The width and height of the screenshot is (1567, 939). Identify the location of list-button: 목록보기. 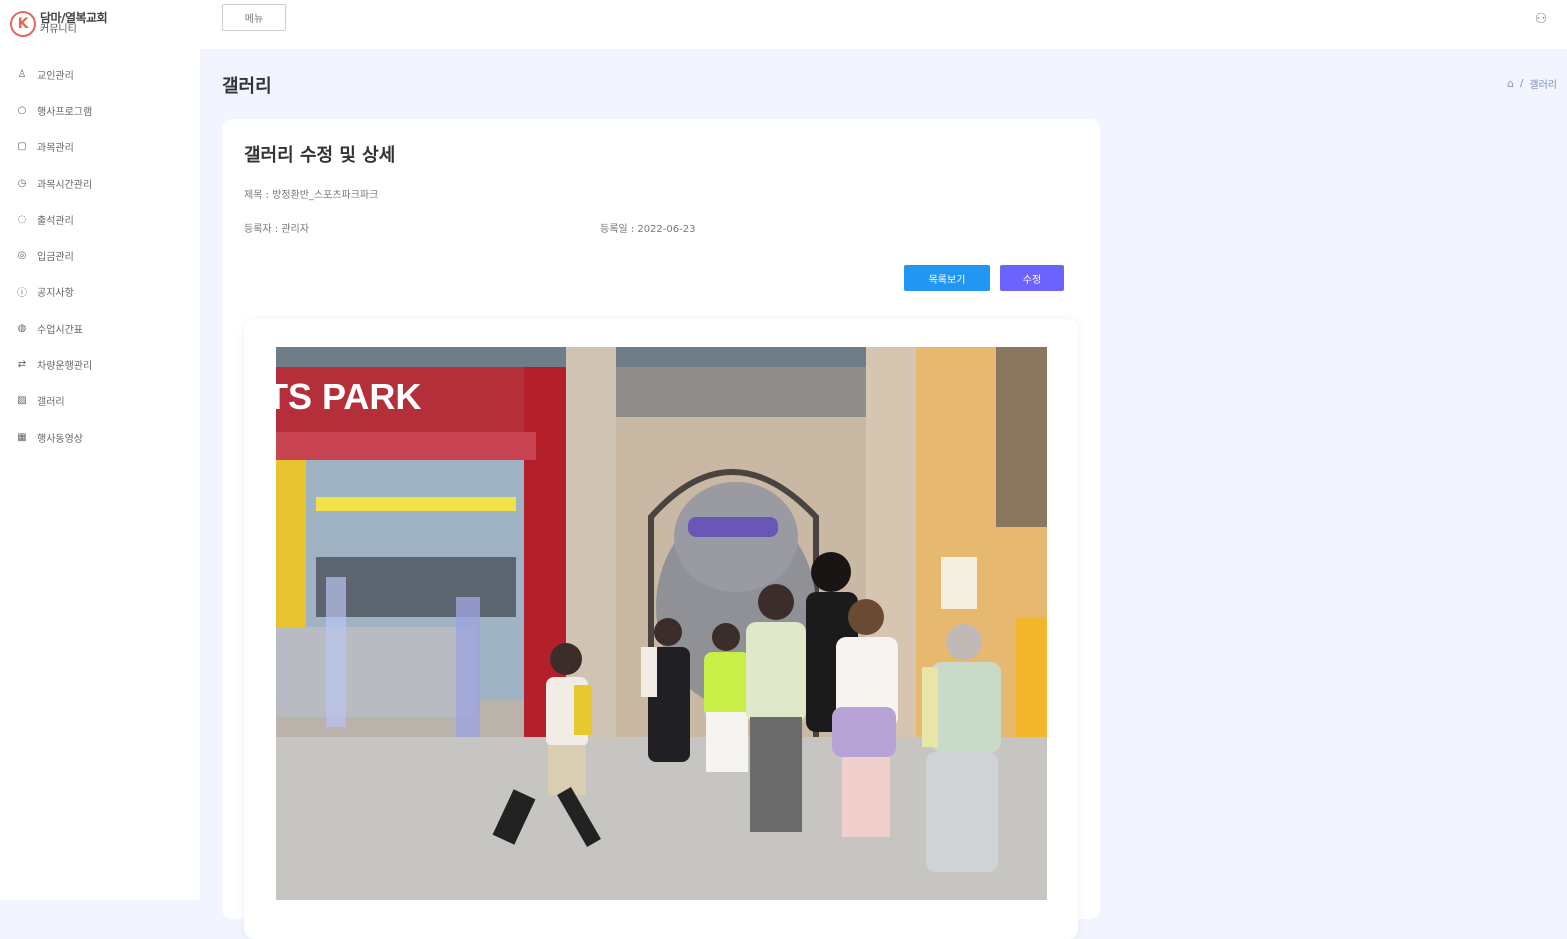
(947, 278).